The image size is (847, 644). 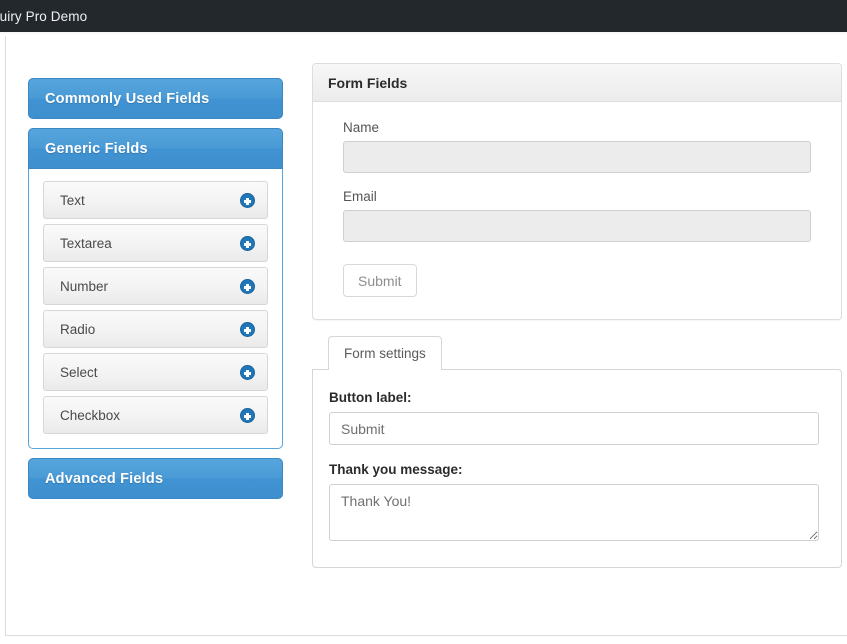 I want to click on form-field-email: Email, so click(x=577, y=215).